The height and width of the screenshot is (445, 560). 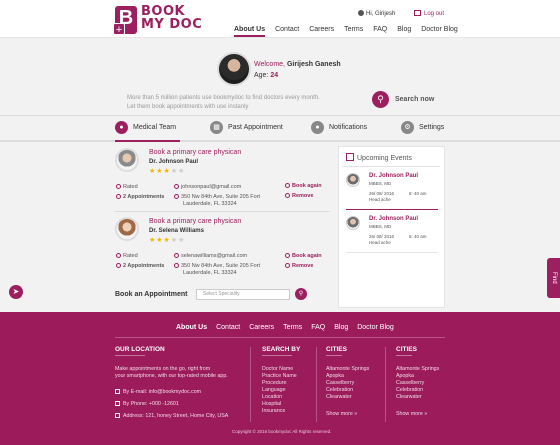 I want to click on tab-notifications: ● Notifications, so click(x=339, y=127).